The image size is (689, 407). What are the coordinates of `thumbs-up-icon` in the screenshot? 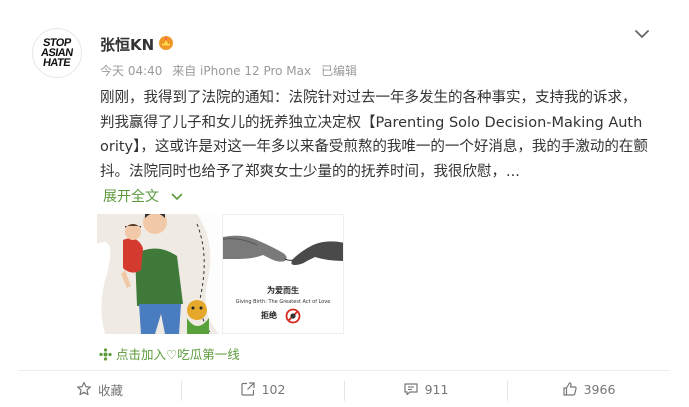 It's located at (569, 389).